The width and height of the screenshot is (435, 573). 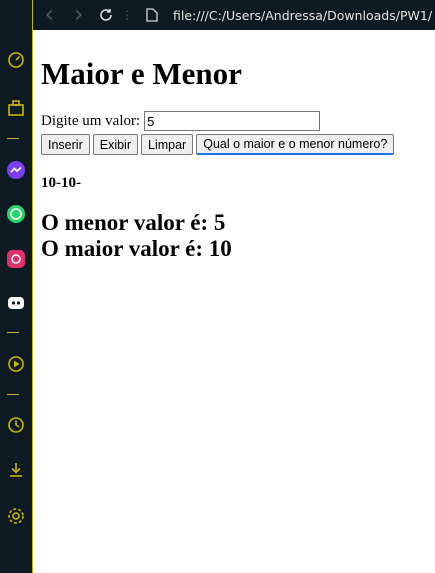 What do you see at coordinates (232, 121) in the screenshot?
I see `value-input` at bounding box center [232, 121].